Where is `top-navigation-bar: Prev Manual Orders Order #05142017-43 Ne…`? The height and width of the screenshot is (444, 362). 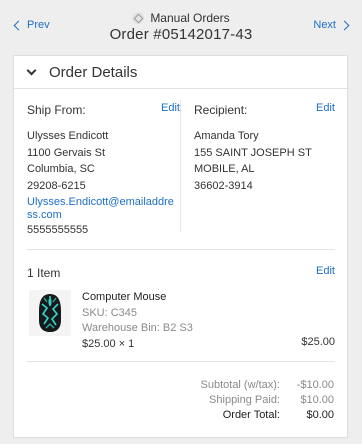
top-navigation-bar: Prev Manual Orders Order #05142017-43 Ne… is located at coordinates (181, 26).